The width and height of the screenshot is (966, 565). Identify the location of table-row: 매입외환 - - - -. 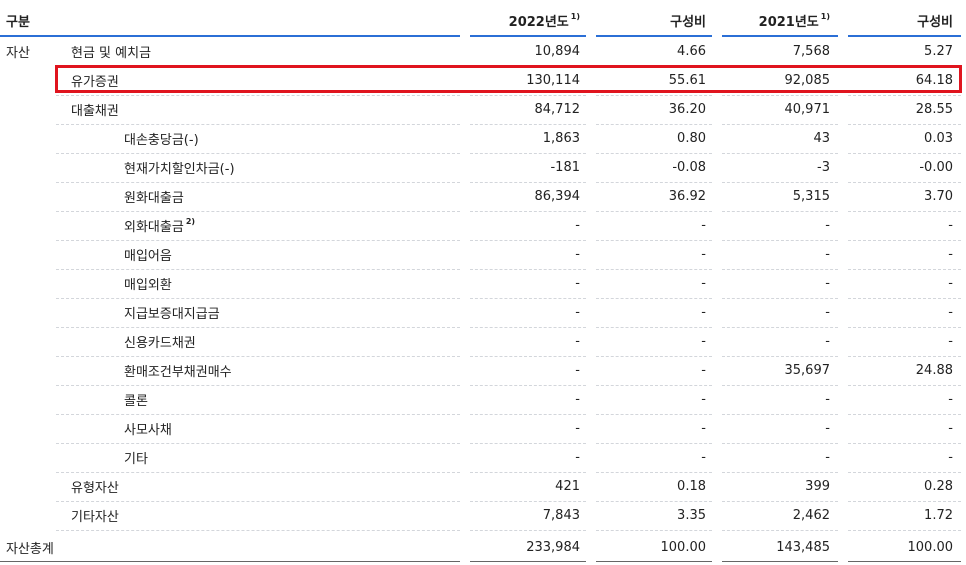
(483, 283).